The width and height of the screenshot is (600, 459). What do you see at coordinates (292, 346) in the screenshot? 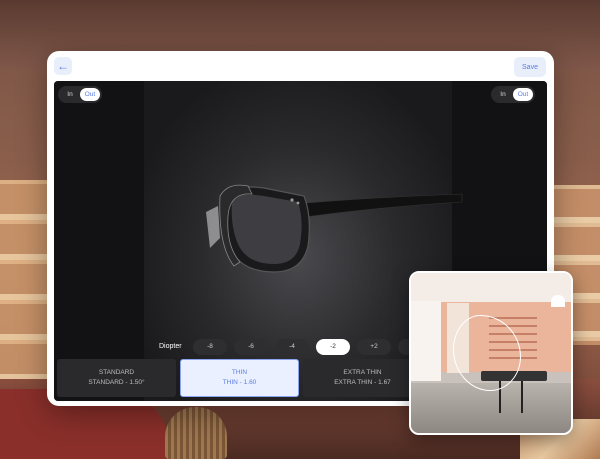
I see `diopter-option: -4` at bounding box center [292, 346].